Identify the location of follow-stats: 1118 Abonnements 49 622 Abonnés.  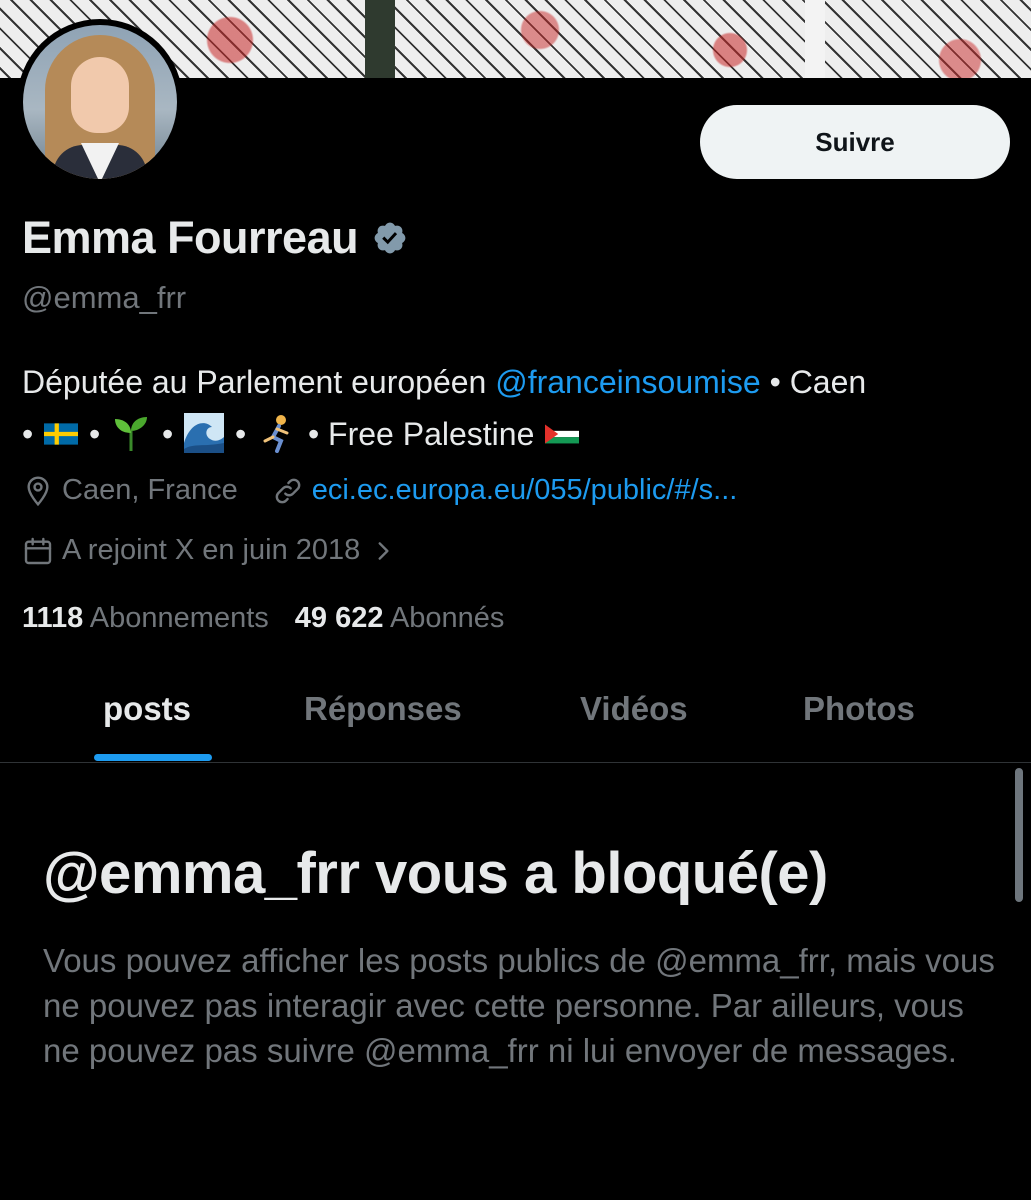
(276, 618).